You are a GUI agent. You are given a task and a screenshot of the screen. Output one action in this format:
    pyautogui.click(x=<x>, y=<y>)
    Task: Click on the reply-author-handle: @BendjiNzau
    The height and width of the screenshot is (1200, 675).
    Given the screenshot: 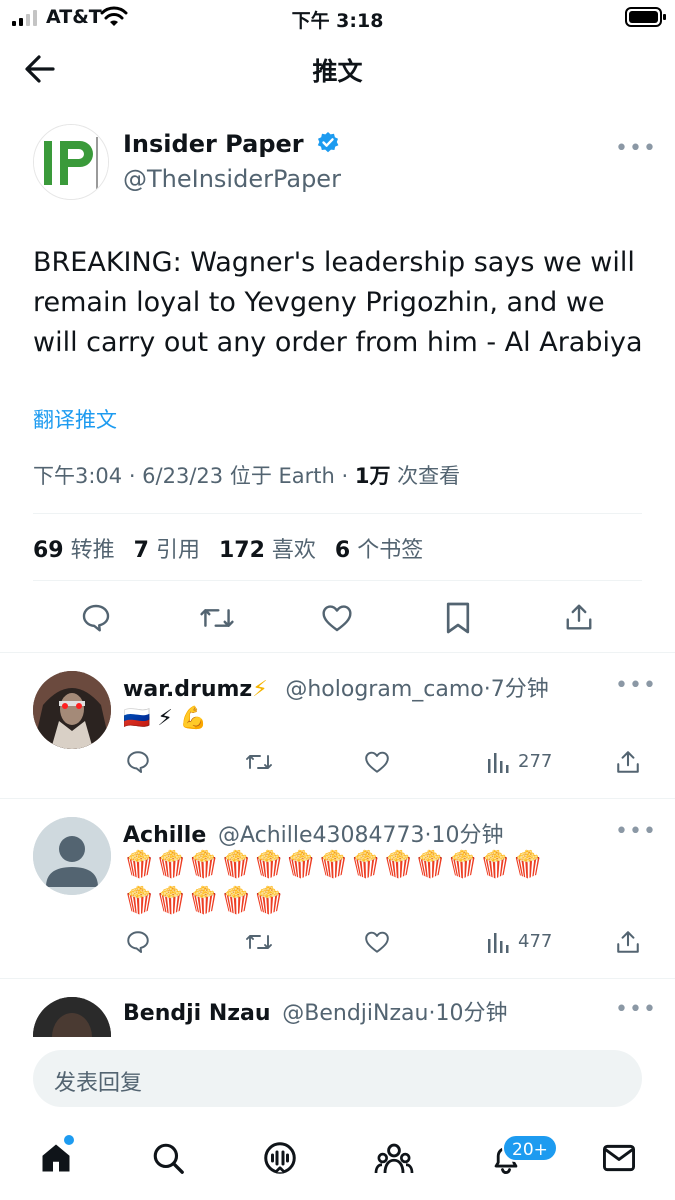 What is the action you would take?
    pyautogui.click(x=355, y=1013)
    